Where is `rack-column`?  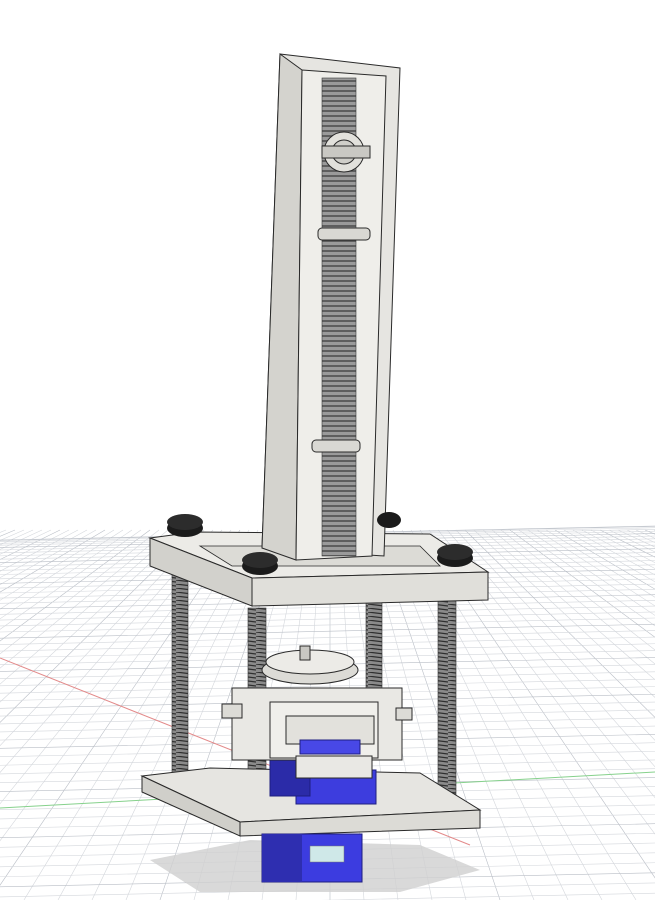
rack-column is located at coordinates (331, 307).